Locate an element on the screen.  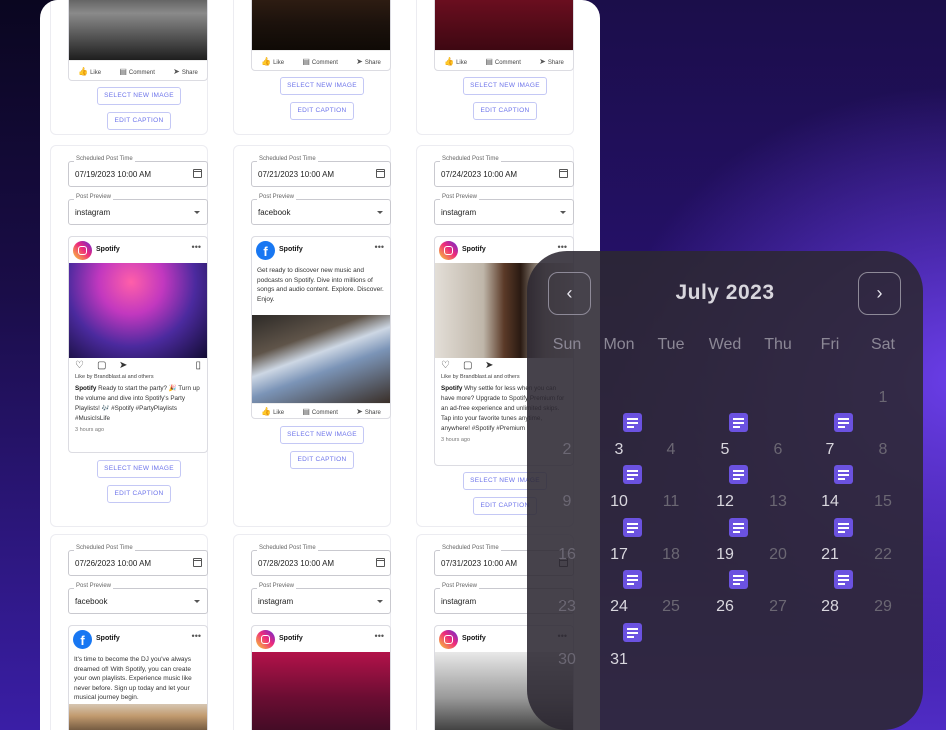
scheduled-time-field: Scheduled Post Time 07/24/2023 10:00 AM is located at coordinates (504, 171).